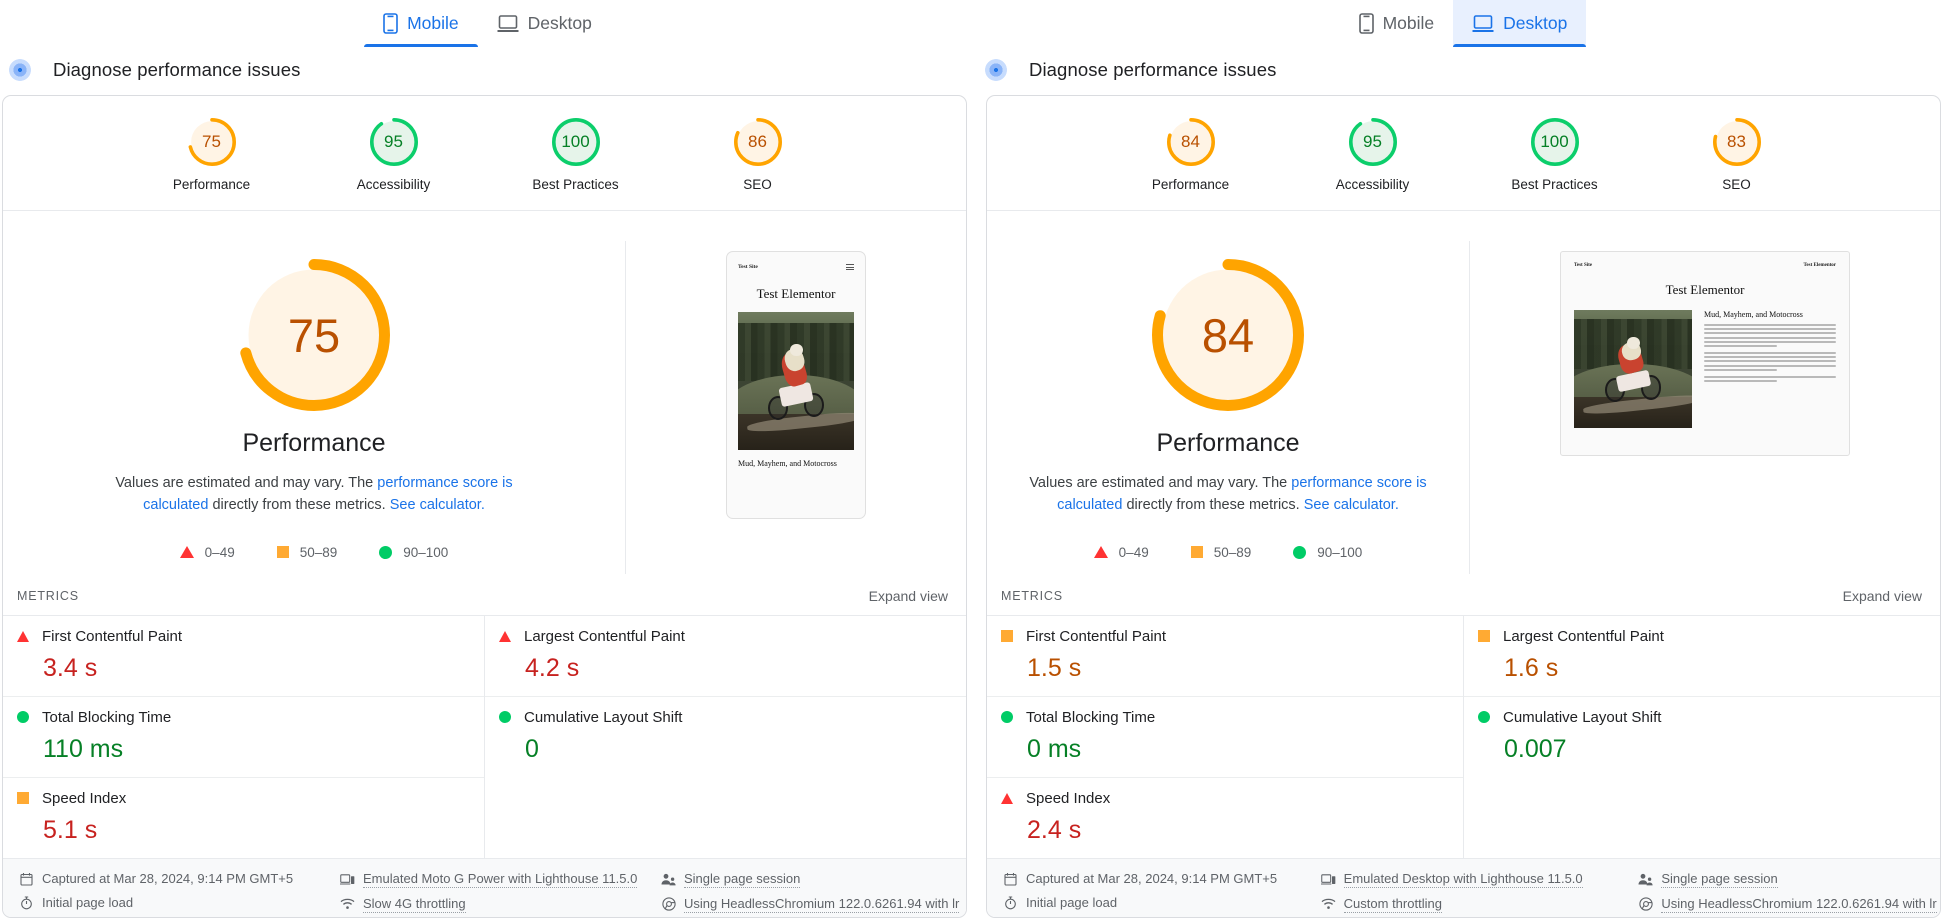 Image resolution: width=1950 pixels, height=918 pixels. I want to click on category-label: Performance, so click(1190, 184).